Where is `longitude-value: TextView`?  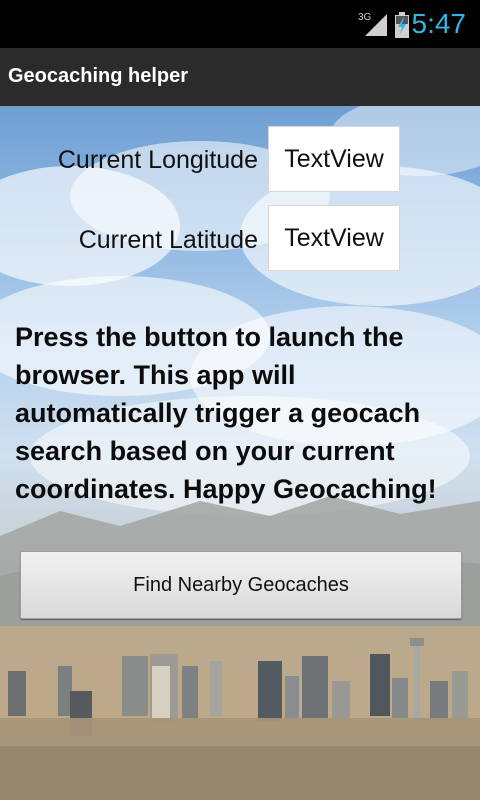
longitude-value: TextView is located at coordinates (334, 159).